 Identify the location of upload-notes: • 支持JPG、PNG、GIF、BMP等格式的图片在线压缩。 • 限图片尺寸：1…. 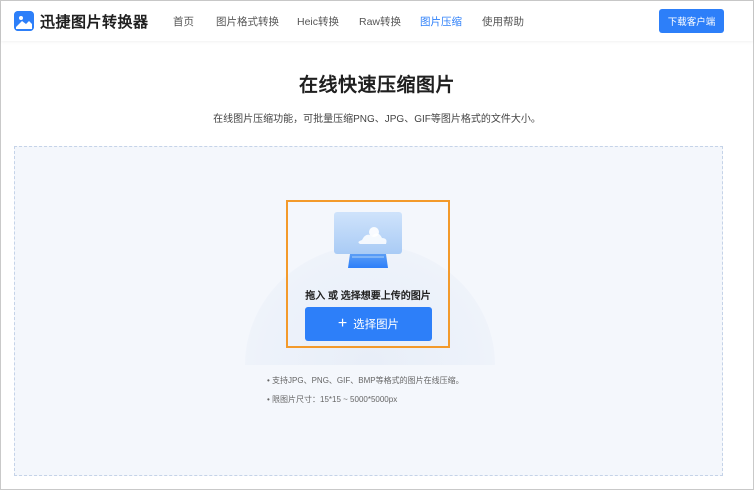
(365, 390).